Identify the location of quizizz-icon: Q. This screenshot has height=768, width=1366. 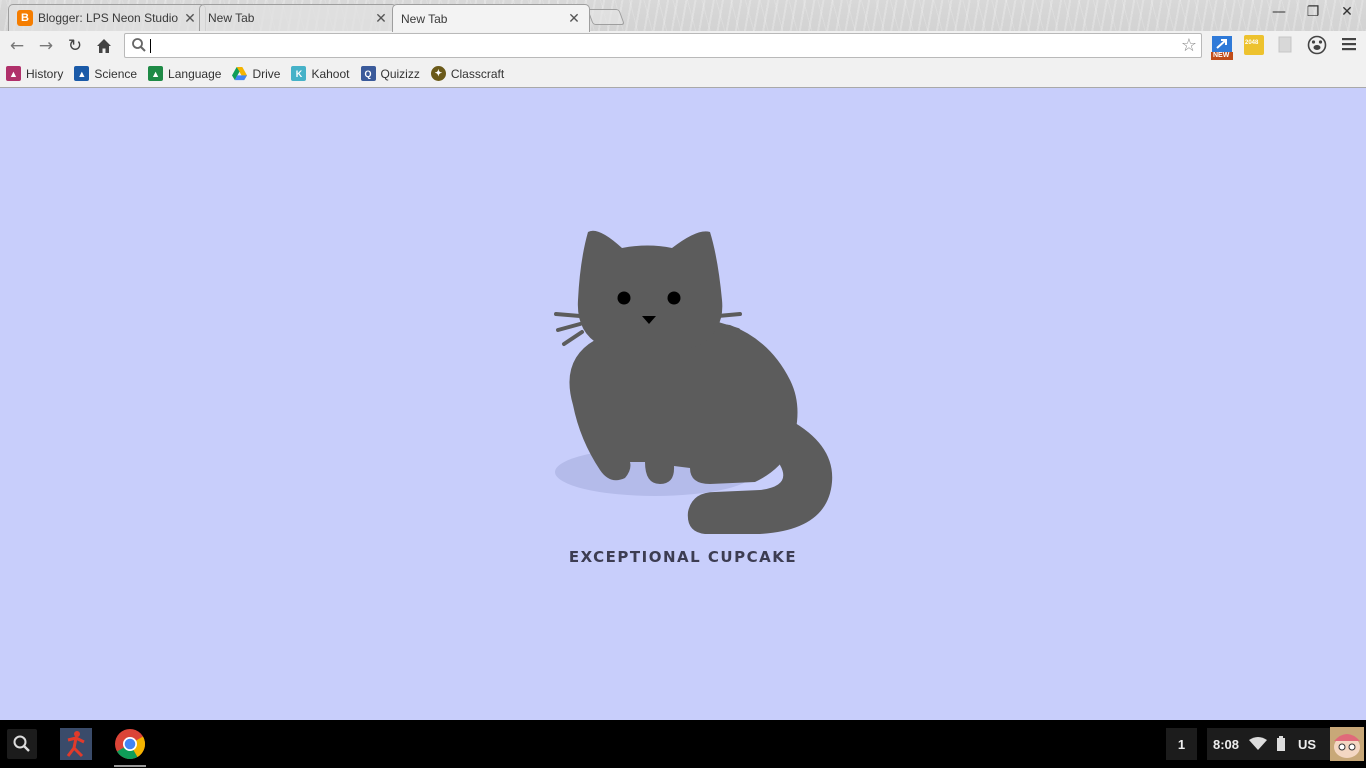
(368, 73).